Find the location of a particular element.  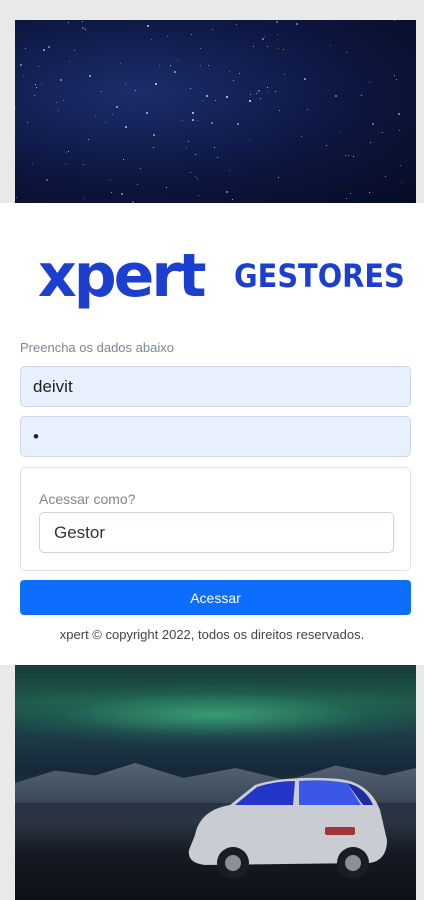

form-instruction: Preencha os dados abaixo is located at coordinates (97, 347).